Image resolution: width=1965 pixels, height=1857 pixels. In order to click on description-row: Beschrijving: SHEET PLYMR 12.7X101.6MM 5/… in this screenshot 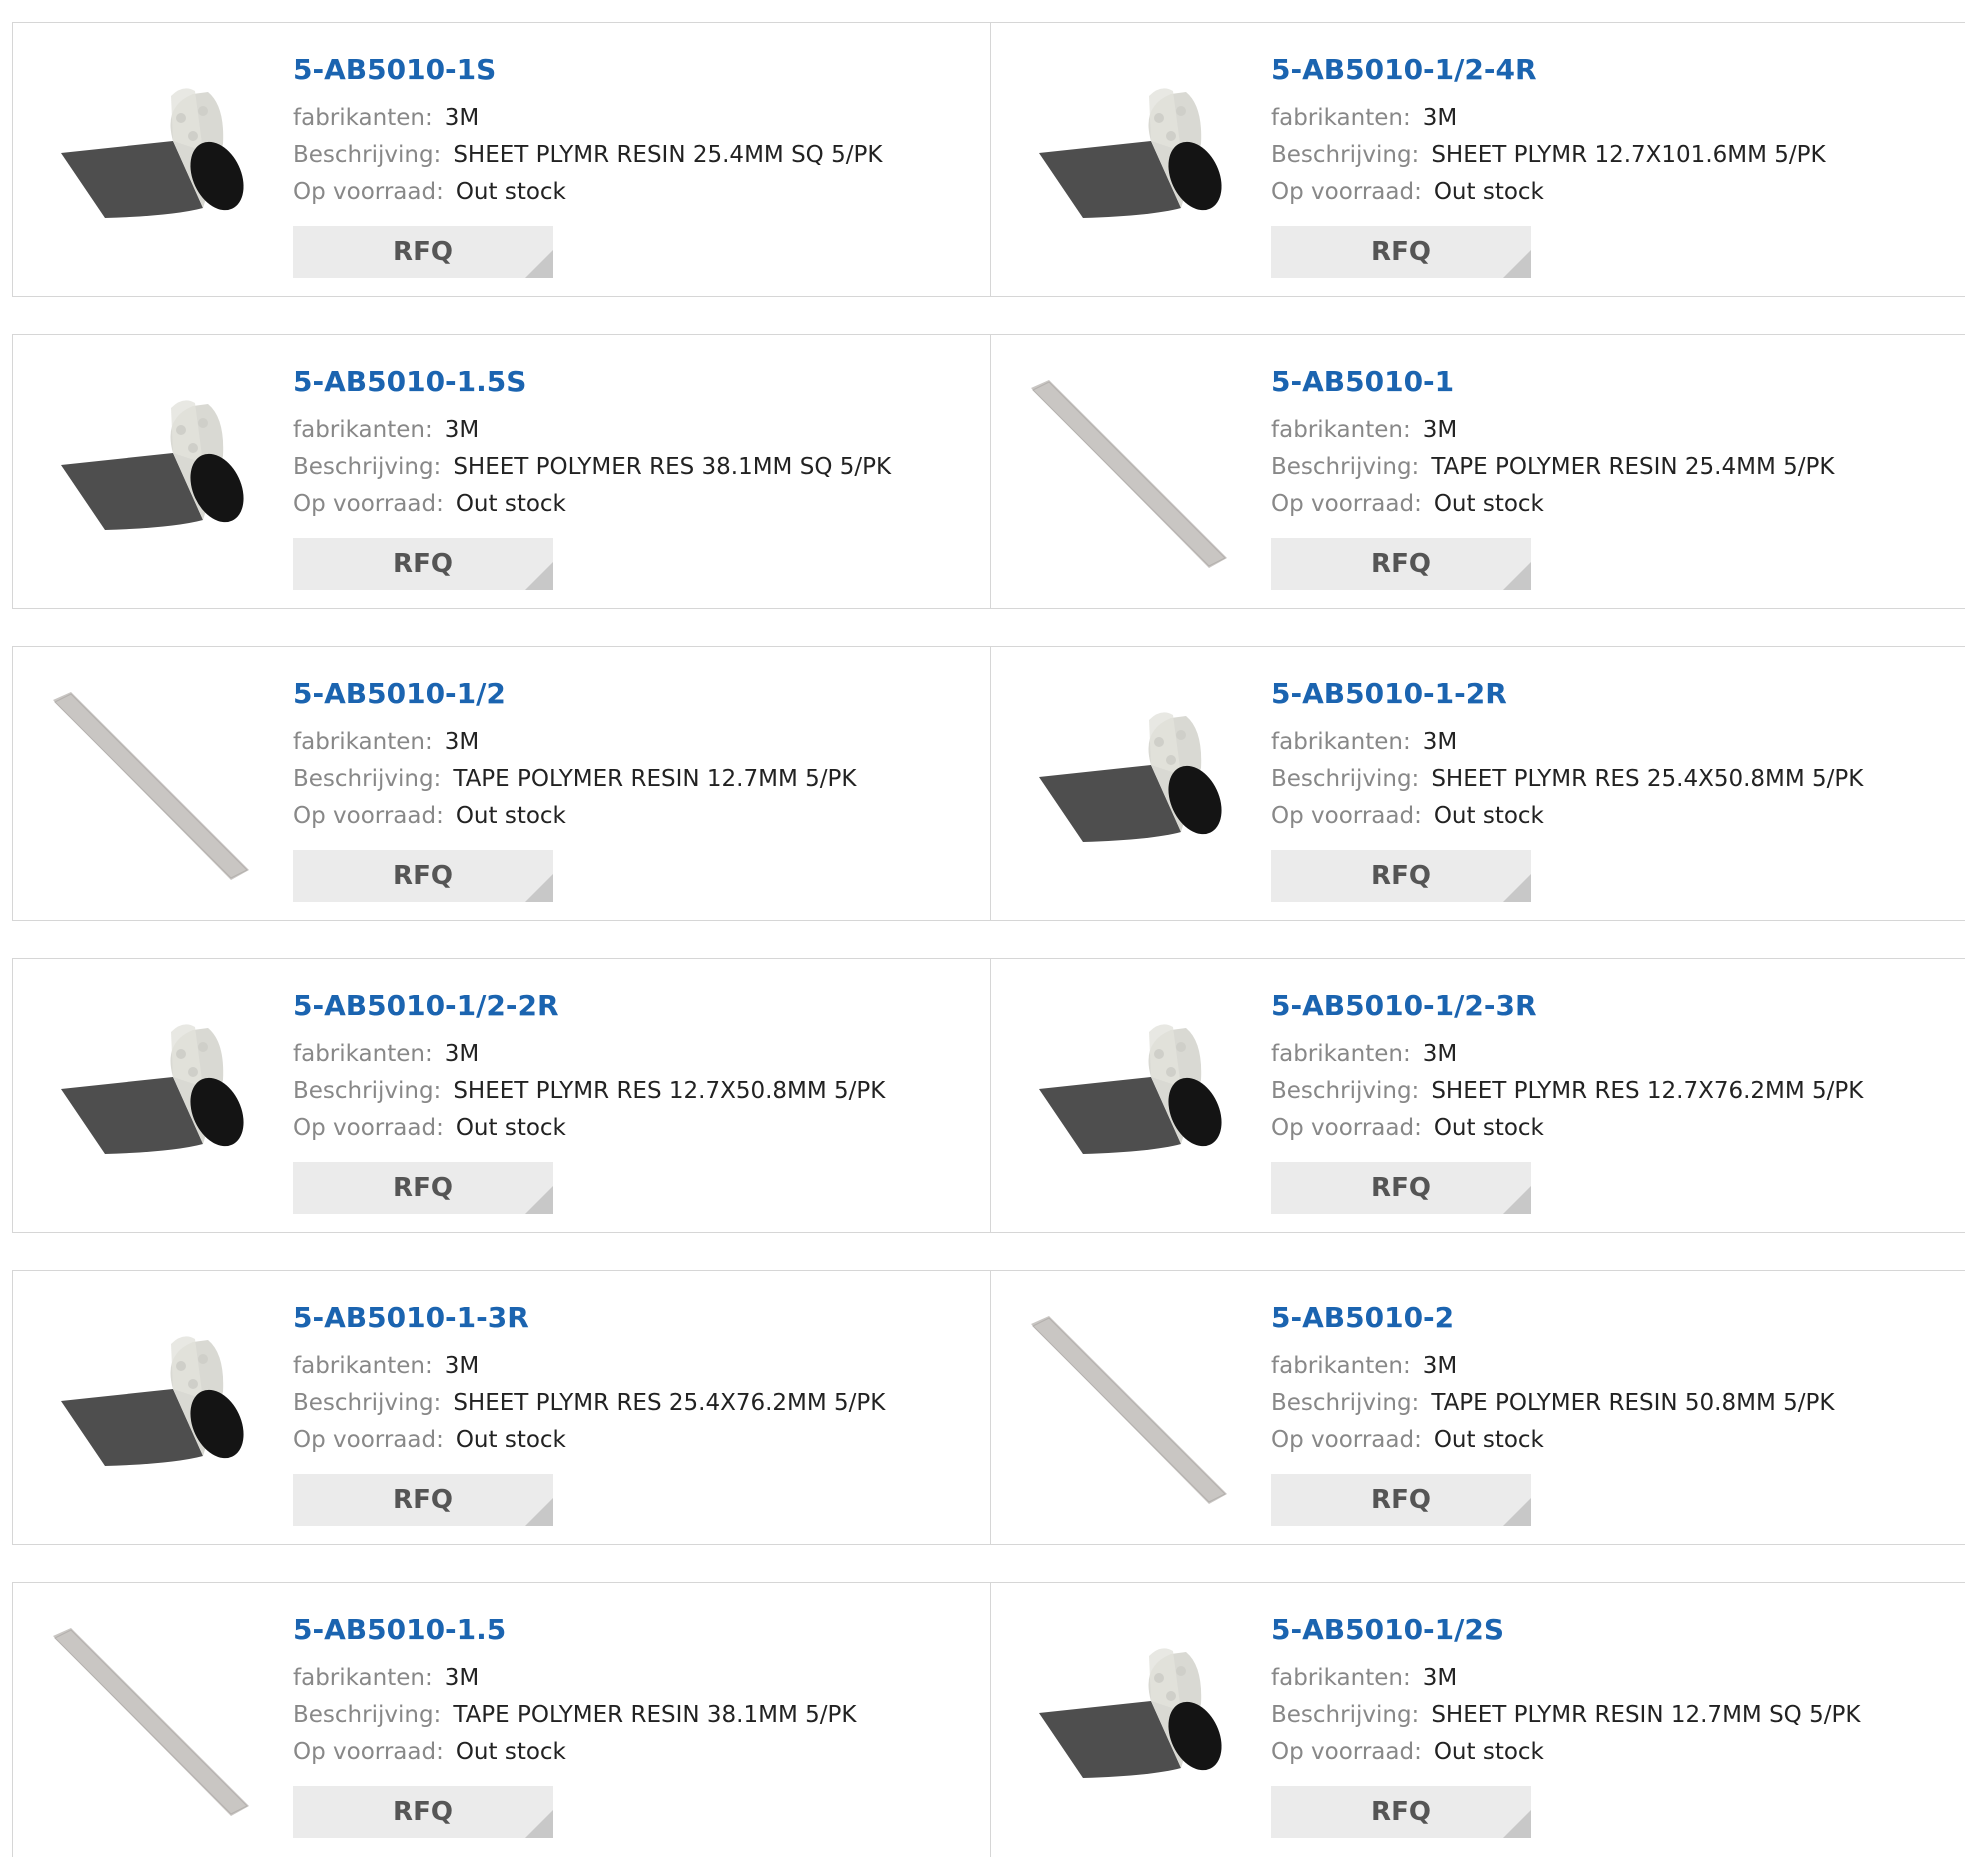, I will do `click(1548, 155)`.